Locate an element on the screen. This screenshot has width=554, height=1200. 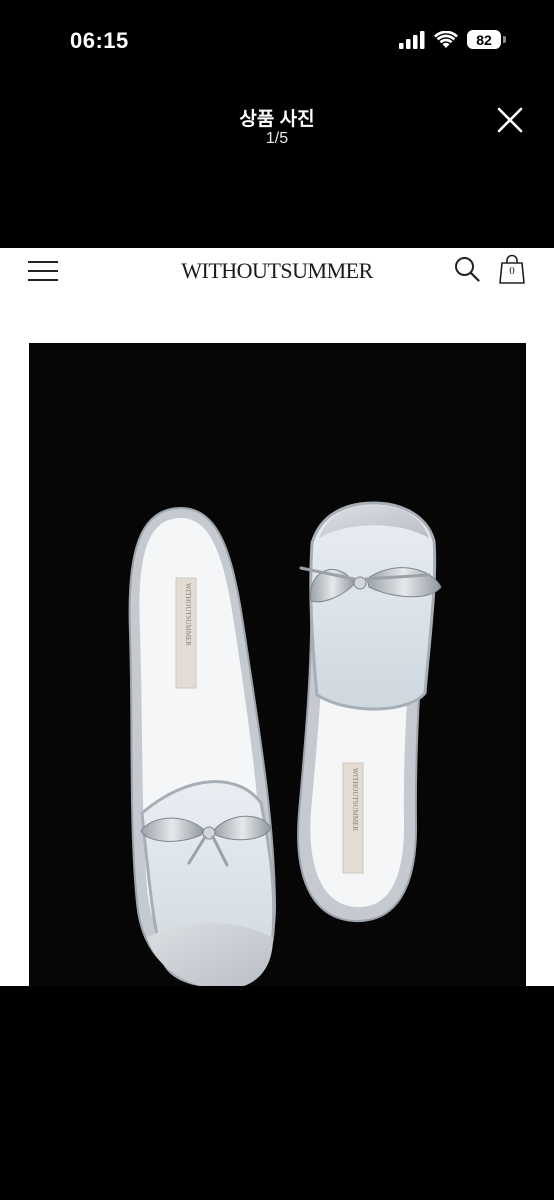
cart-count: 0 is located at coordinates (512, 271).